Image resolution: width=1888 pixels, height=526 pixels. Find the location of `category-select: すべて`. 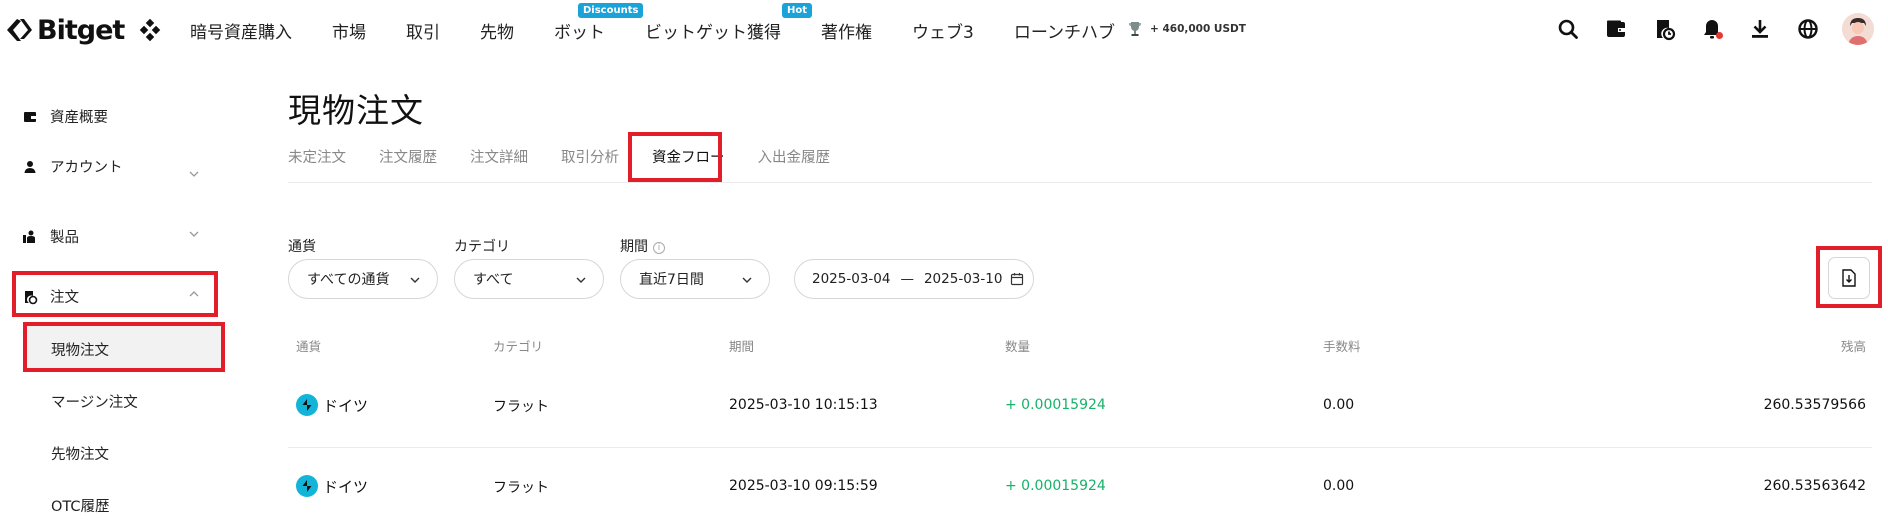

category-select: すべて is located at coordinates (529, 279).